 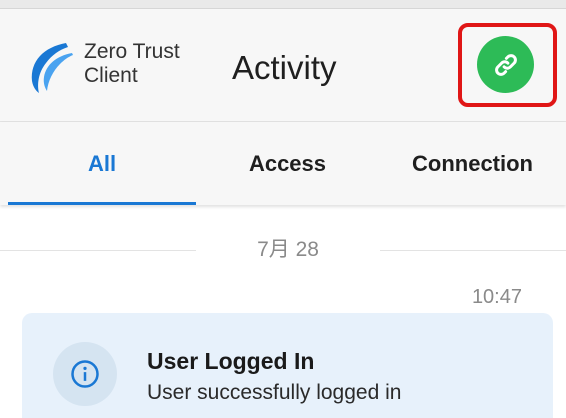 I want to click on date-divider-line-right, so click(x=473, y=250).